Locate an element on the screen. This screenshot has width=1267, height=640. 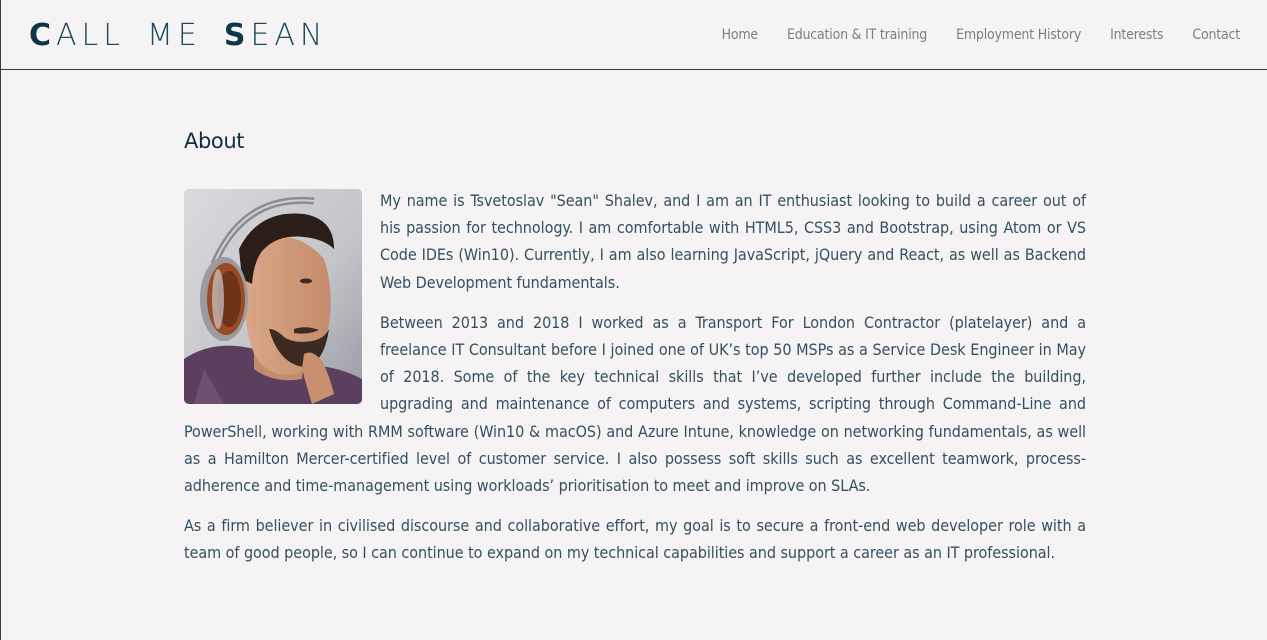
logo-letters-all: ALL is located at coordinates (90, 35).